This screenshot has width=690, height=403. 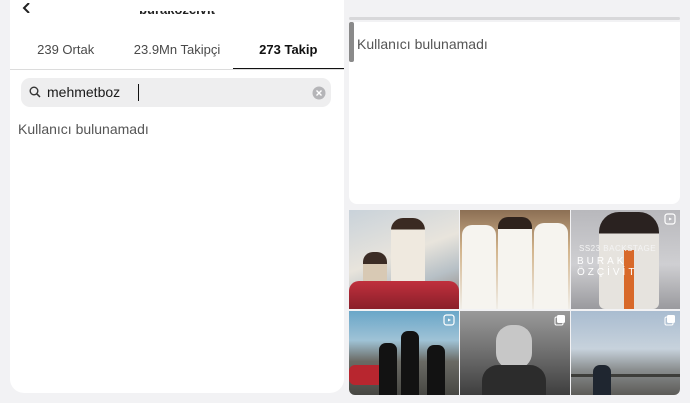 I want to click on search-input, so click(x=172, y=92).